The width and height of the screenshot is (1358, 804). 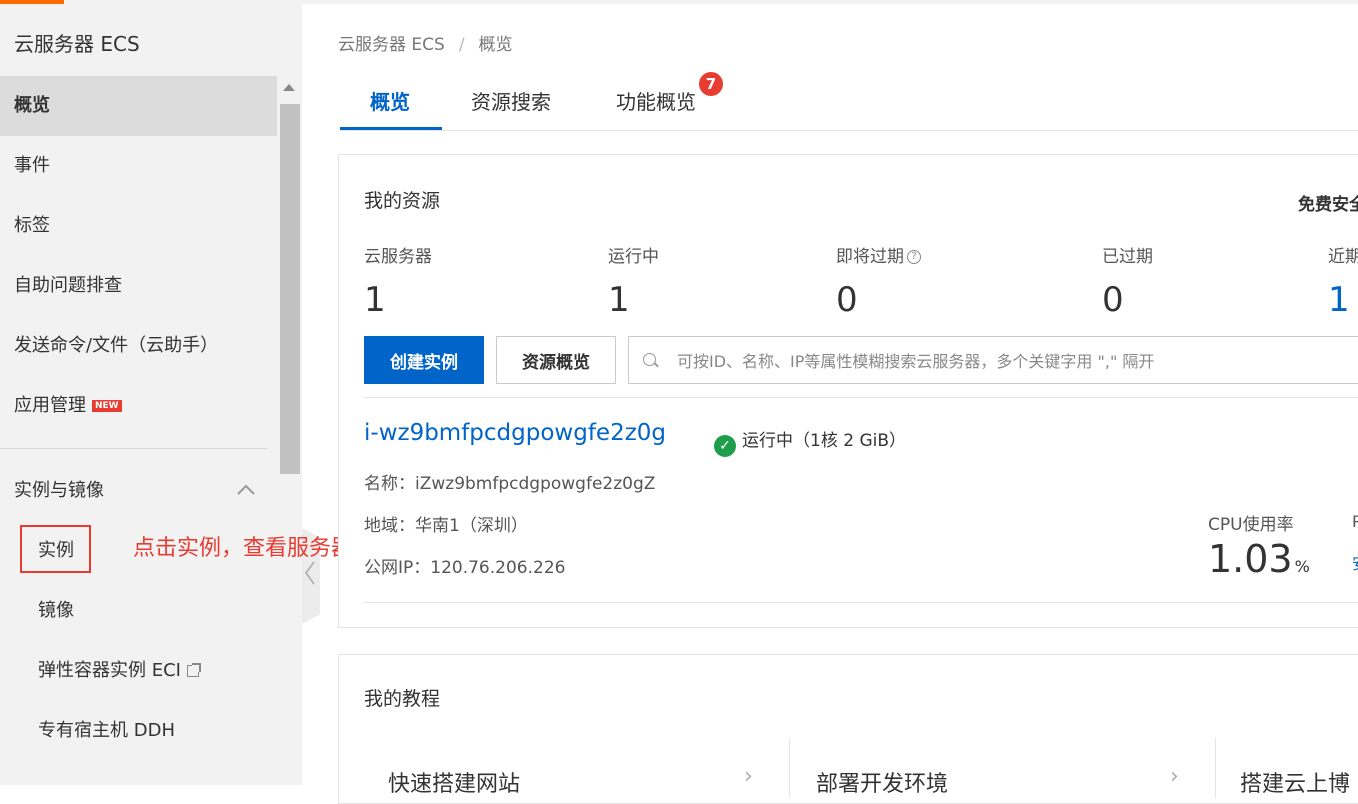 What do you see at coordinates (375, 300) in the screenshot?
I see `stat-value-servers: 1` at bounding box center [375, 300].